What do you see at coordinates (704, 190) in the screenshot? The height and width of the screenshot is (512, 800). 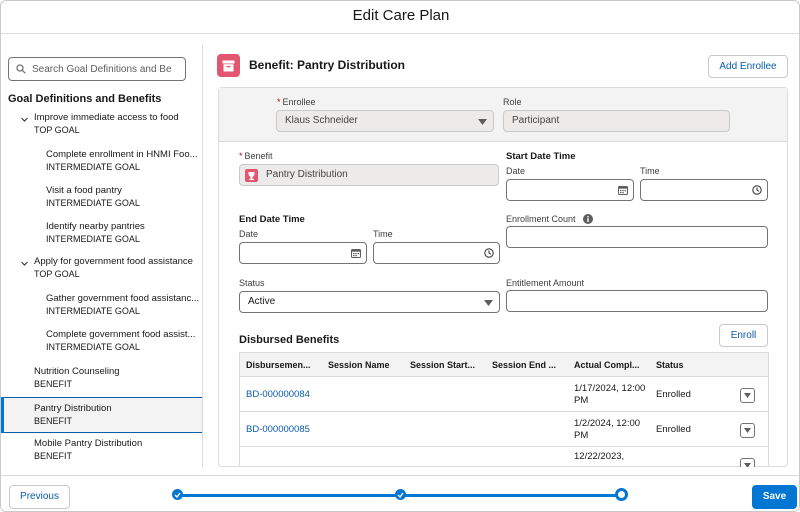 I see `start-time-input` at bounding box center [704, 190].